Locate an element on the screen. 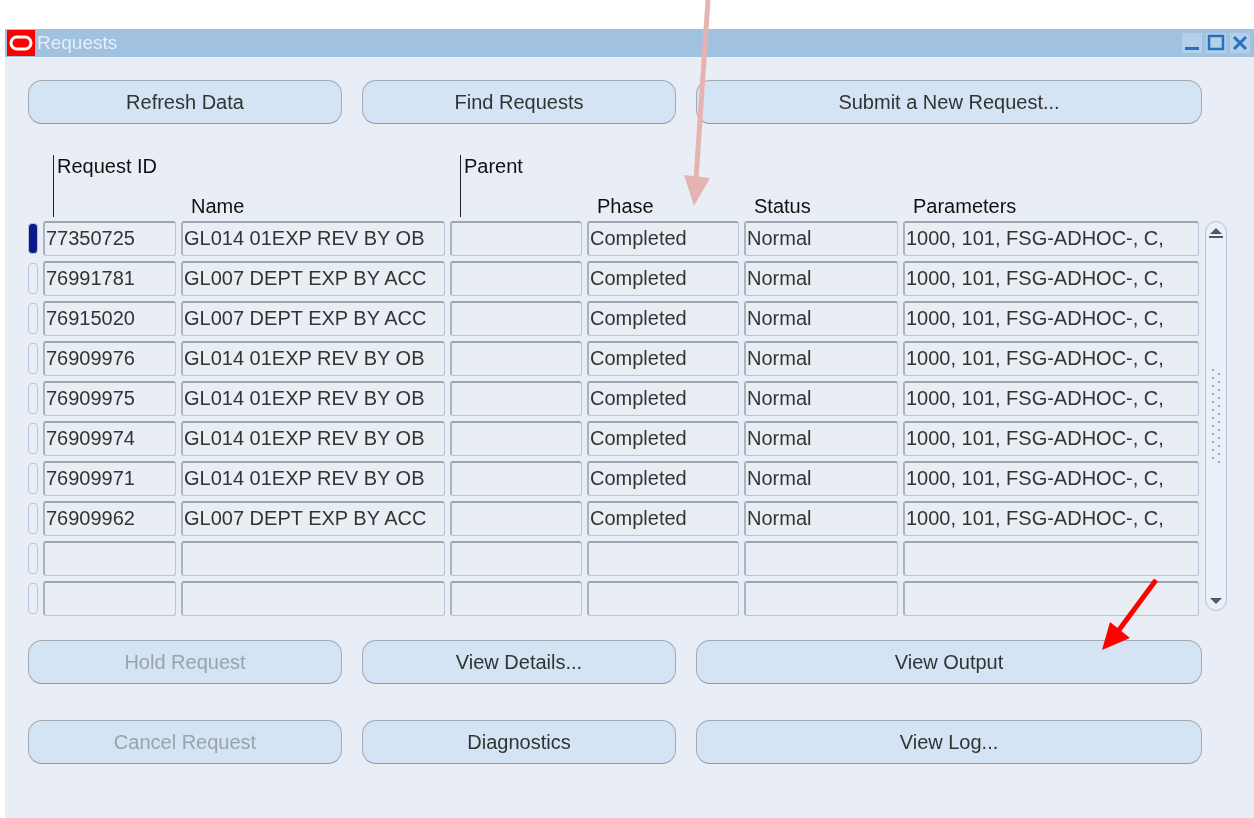 This screenshot has height=818, width=1254. window-title: Requests is located at coordinates (78, 43).